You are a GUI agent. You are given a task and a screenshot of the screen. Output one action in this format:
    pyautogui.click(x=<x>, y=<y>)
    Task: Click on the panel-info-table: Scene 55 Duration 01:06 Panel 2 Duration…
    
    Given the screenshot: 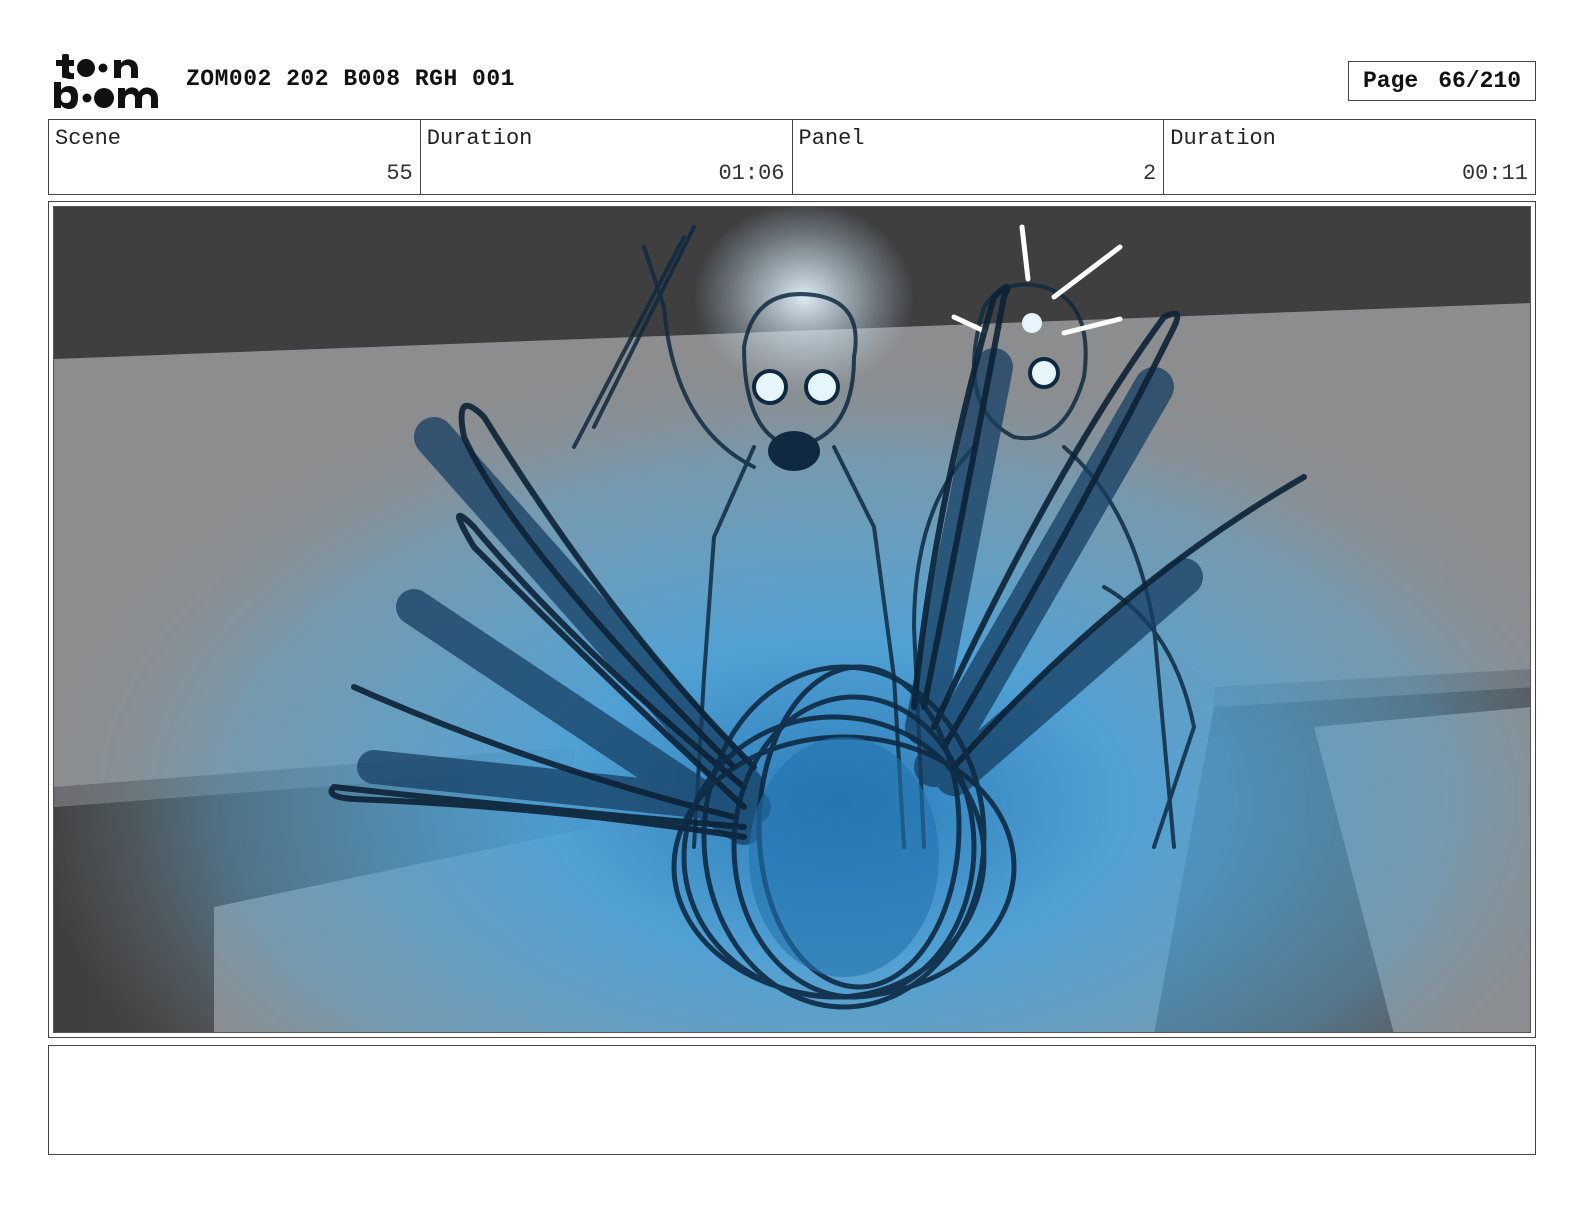 What is the action you would take?
    pyautogui.click(x=792, y=157)
    